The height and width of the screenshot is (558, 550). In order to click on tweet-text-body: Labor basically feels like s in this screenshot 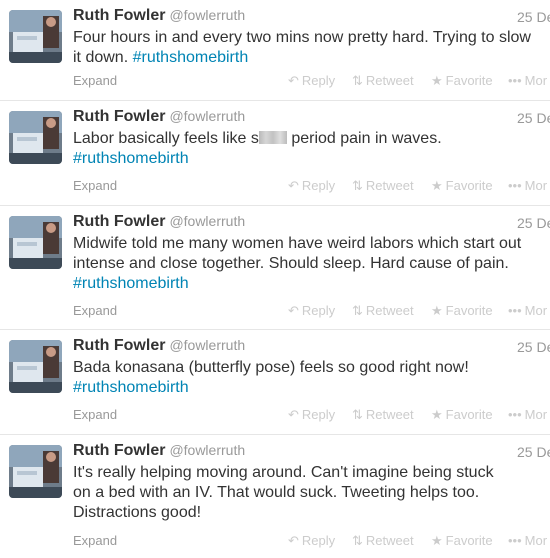, I will do `click(166, 138)`.